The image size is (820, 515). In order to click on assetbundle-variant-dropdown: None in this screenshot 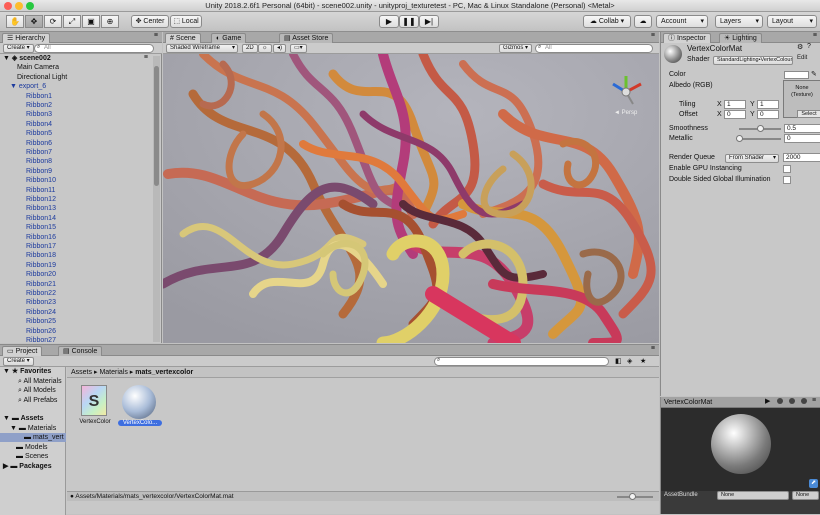, I will do `click(805, 495)`.